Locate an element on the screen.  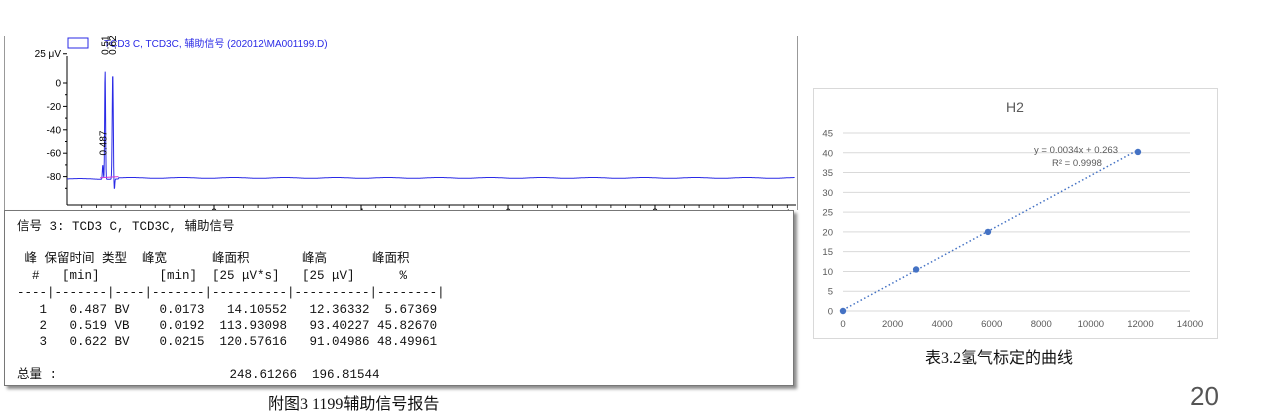
legend-swatch is located at coordinates (78, 43).